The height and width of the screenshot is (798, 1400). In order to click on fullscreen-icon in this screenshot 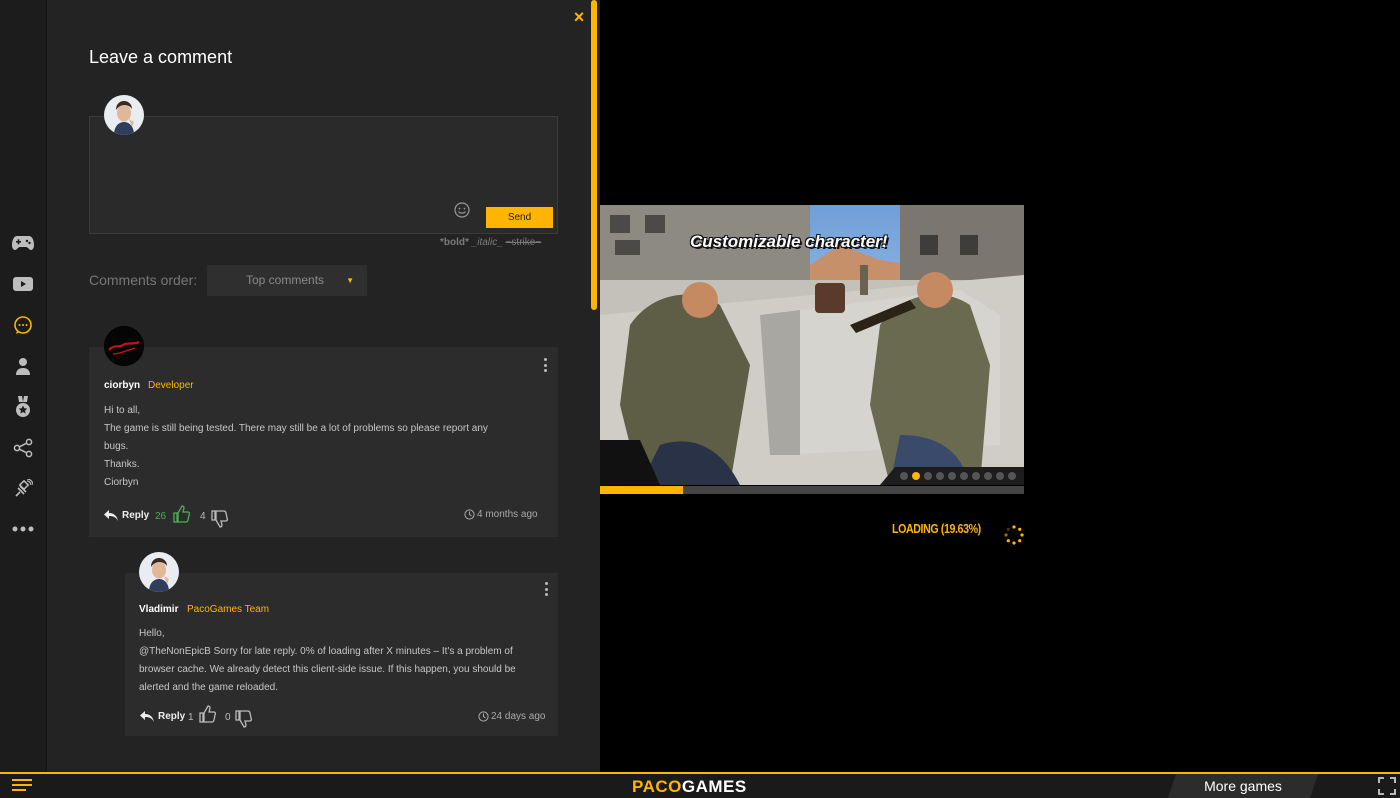, I will do `click(1387, 786)`.